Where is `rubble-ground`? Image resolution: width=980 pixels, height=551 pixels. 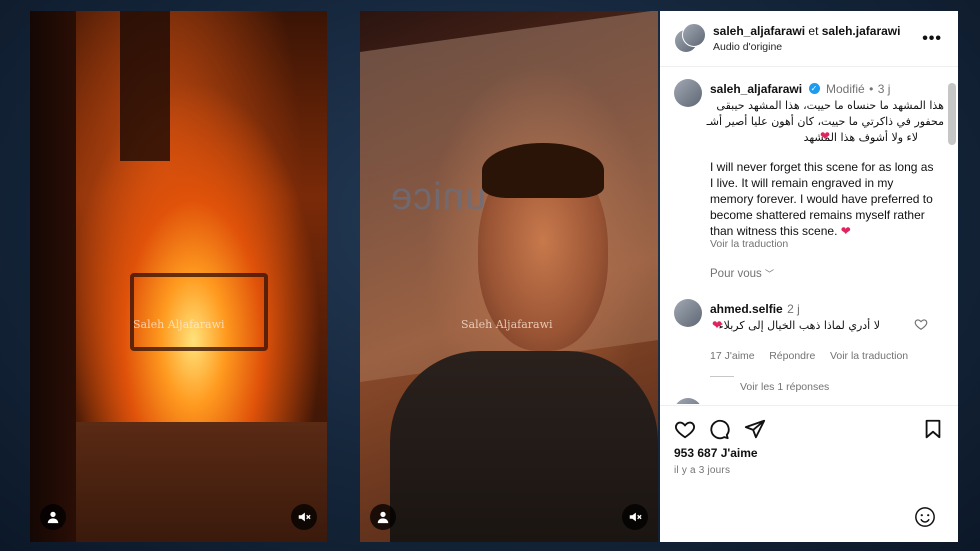
rubble-ground is located at coordinates (201, 482).